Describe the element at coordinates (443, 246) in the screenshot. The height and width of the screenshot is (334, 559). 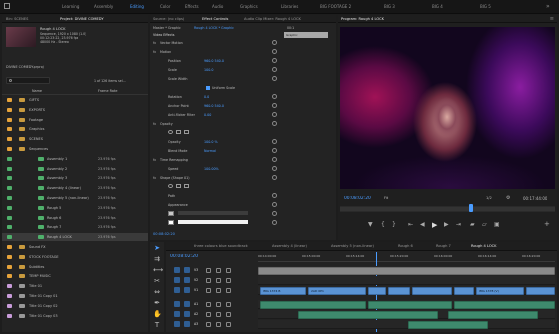
I see `tab-rough-7: Rough 7` at that location.